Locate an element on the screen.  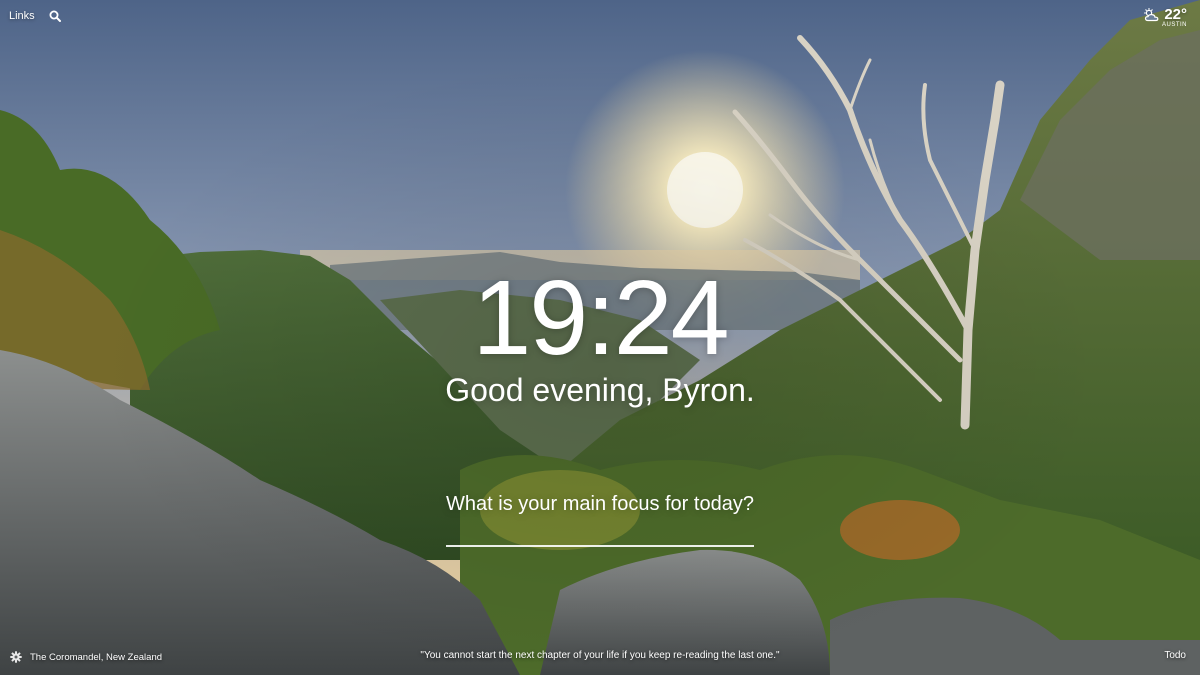
top-left-bar: Links is located at coordinates (35, 16).